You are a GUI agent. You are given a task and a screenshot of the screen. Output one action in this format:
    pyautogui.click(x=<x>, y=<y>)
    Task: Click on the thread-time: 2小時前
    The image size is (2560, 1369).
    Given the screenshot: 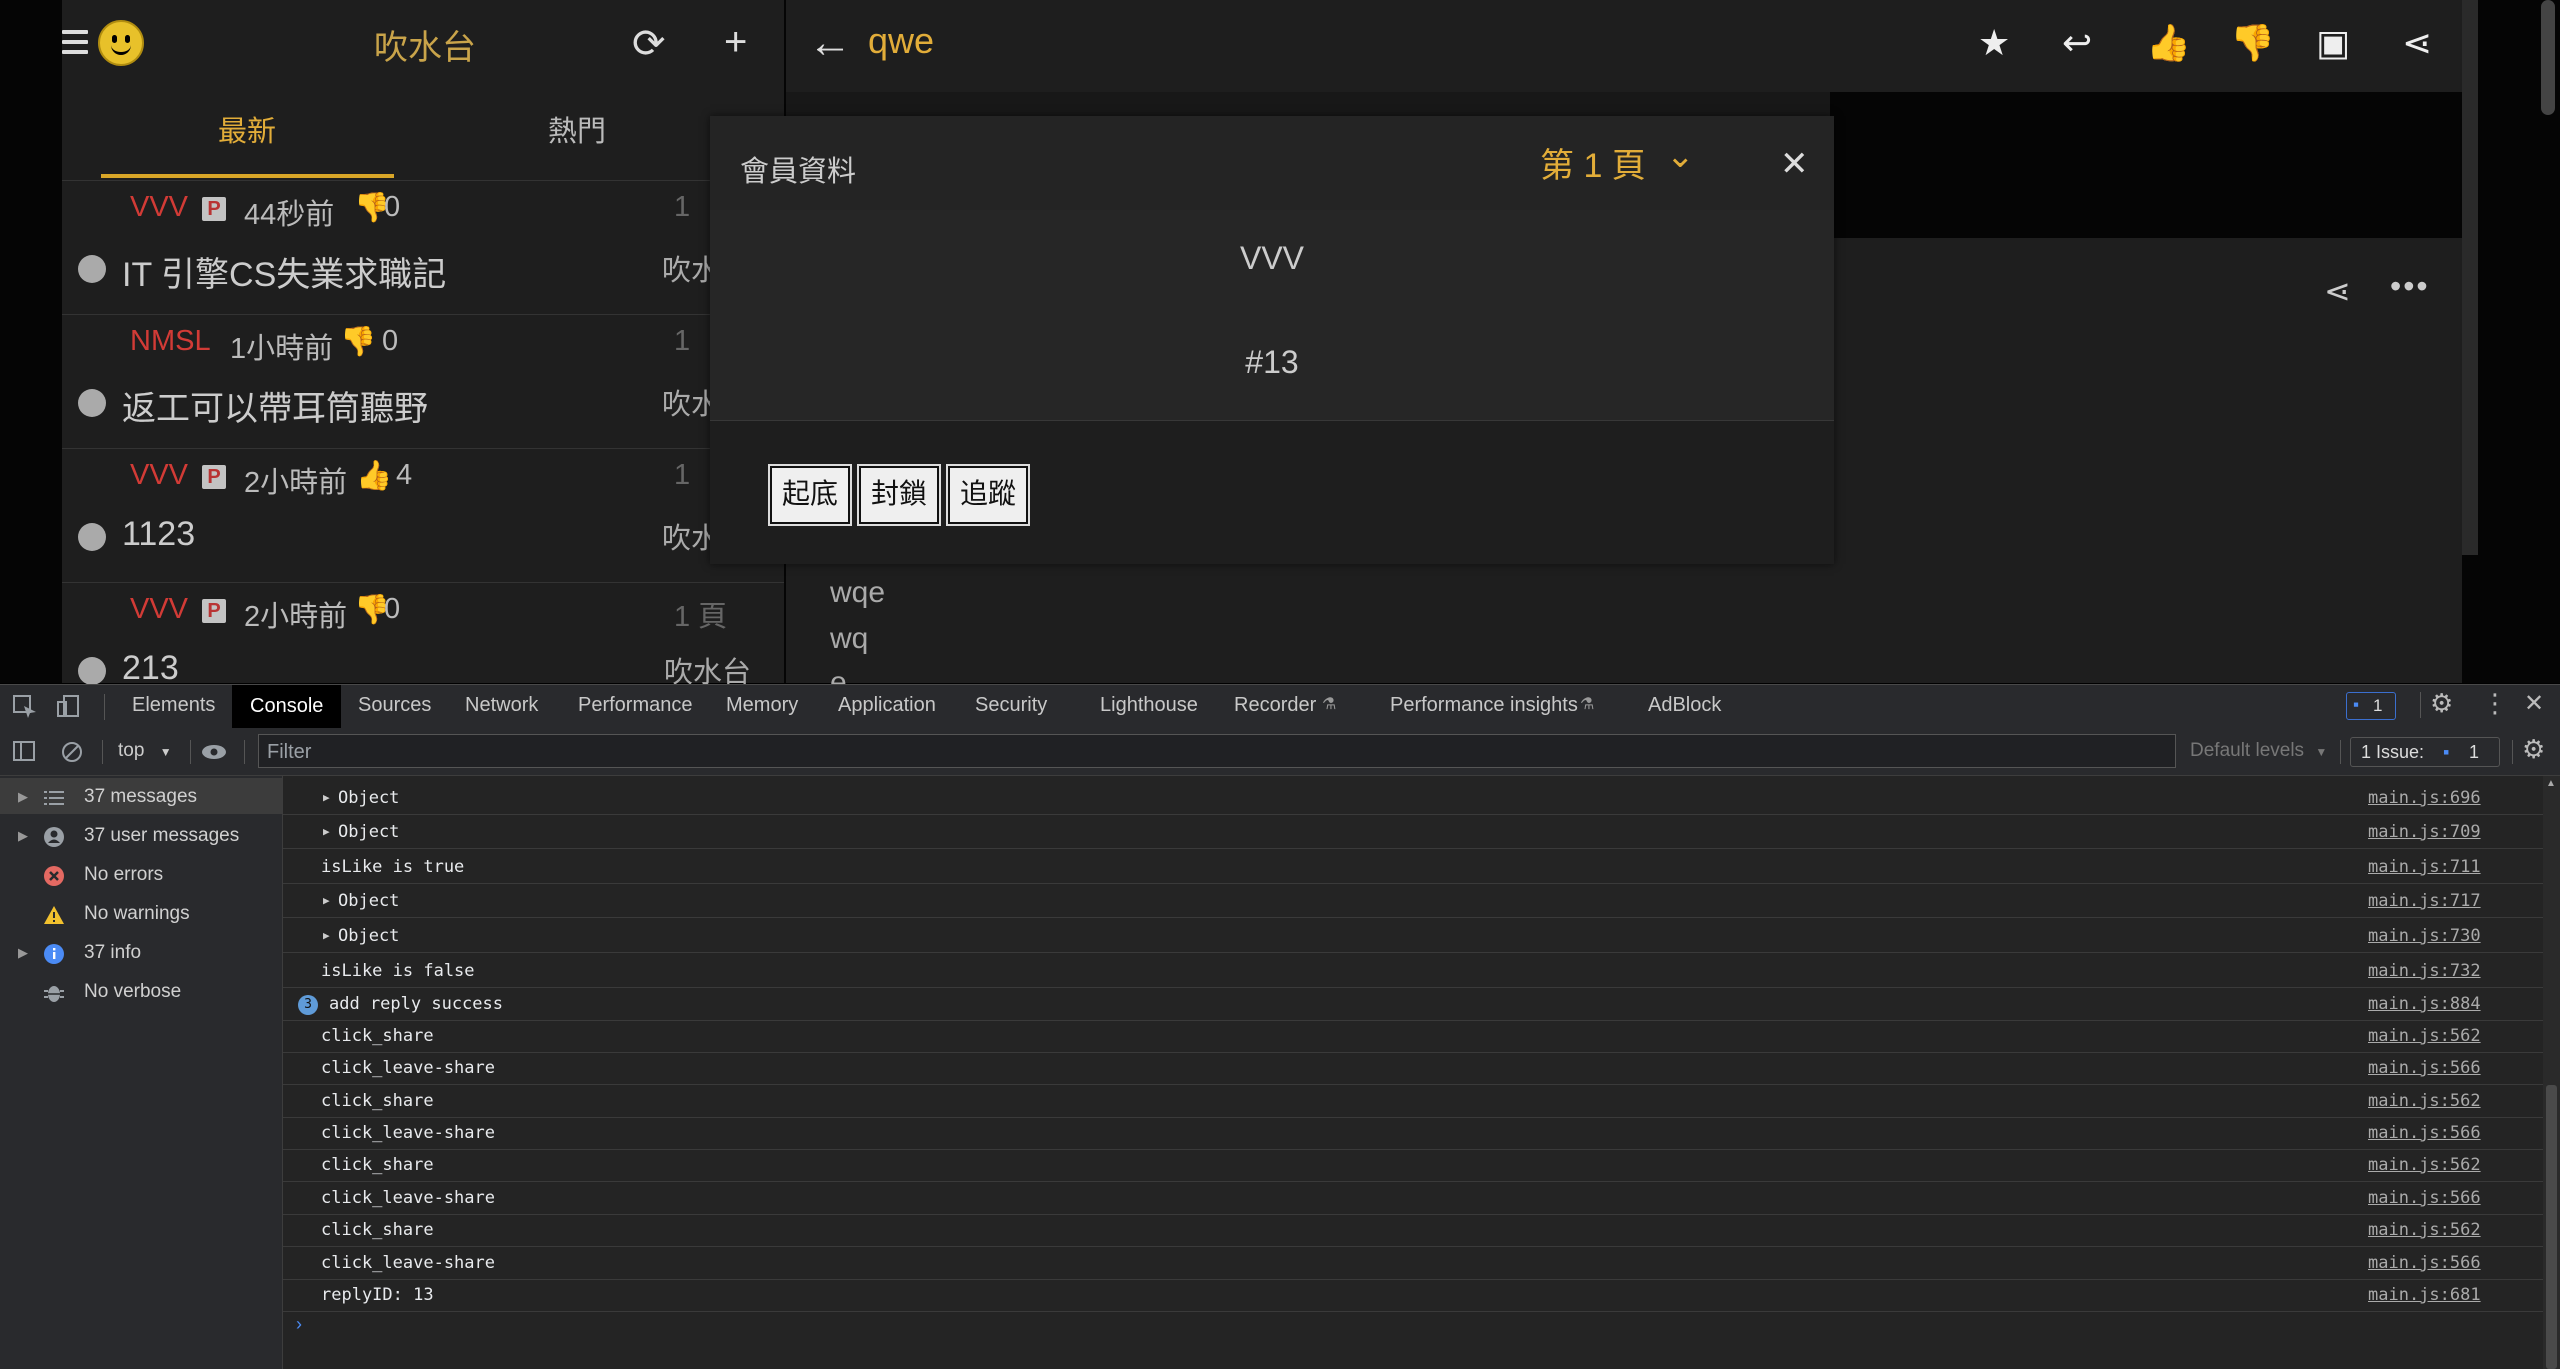 What is the action you would take?
    pyautogui.click(x=296, y=617)
    